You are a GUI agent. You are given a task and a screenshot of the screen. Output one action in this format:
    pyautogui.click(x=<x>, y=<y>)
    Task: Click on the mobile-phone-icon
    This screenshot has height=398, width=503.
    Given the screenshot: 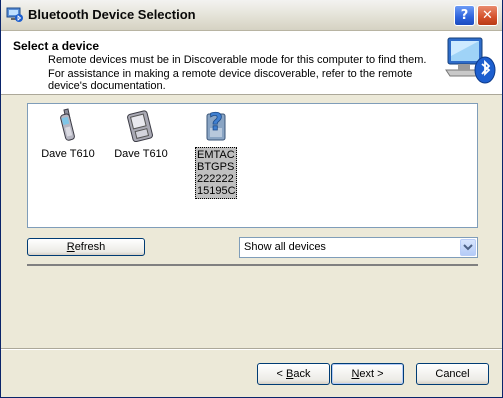 What is the action you would take?
    pyautogui.click(x=67, y=124)
    